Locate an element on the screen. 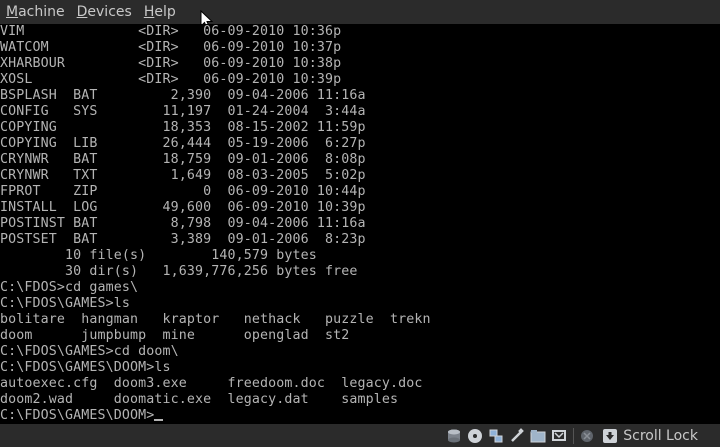 The width and height of the screenshot is (720, 447). console-line: POSTINST BAT 8,798 09-04-2006 11:16a is located at coordinates (183, 223).